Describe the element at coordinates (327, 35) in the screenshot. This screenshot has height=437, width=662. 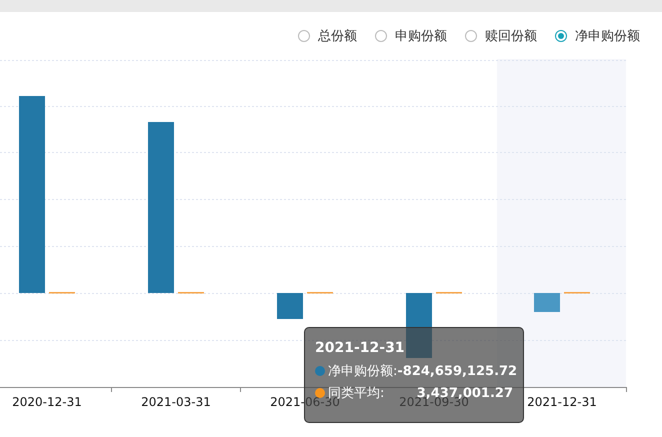
I see `legend-radio: 总份额` at that location.